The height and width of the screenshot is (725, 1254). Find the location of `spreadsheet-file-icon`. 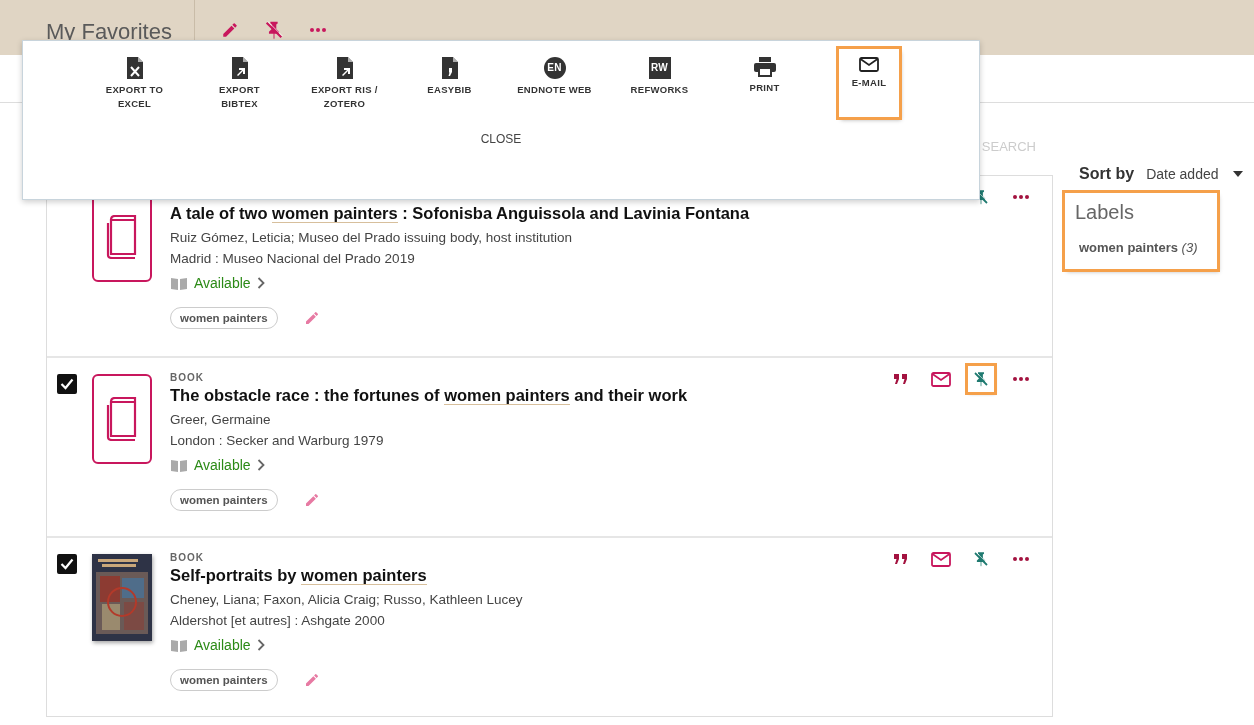

spreadsheet-file-icon is located at coordinates (134, 68).